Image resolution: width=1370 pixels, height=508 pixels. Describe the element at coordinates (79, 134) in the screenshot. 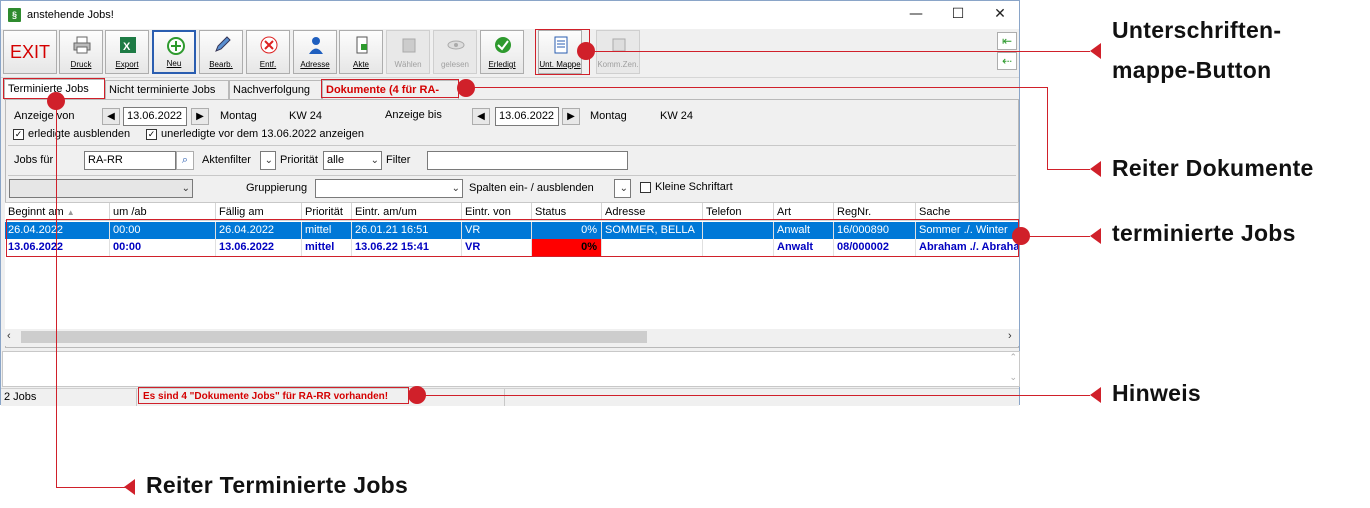

I see `erledigte-label: erledigte ausblenden` at that location.